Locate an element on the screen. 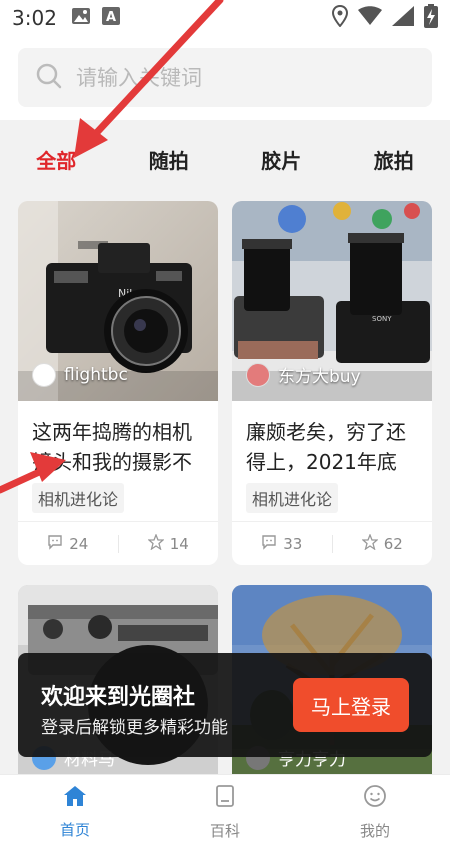  post-stats: 24 14 is located at coordinates (118, 543).